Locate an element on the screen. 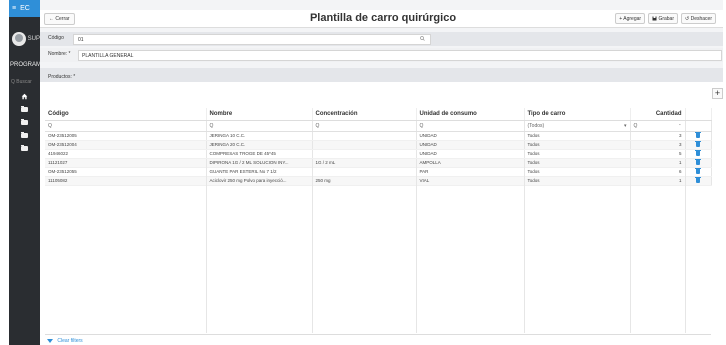 Image resolution: width=726 pixels, height=345 pixels. table-row: OM-23512004 JERINGA 20 C.C. UNIDAD Todos 3 is located at coordinates (378, 145).